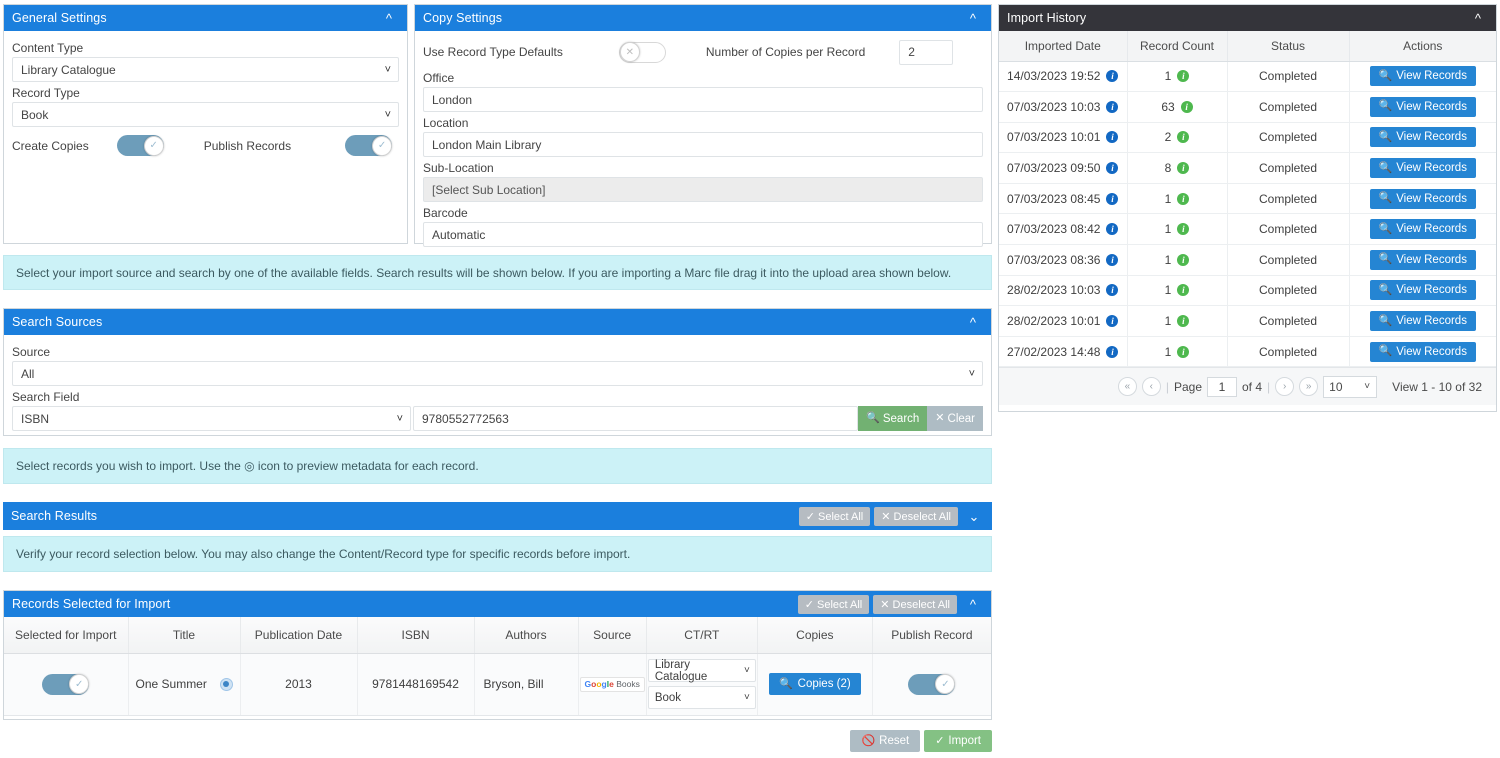 This screenshot has height=758, width=1500. What do you see at coordinates (226, 684) in the screenshot?
I see `preview-circle-icon` at bounding box center [226, 684].